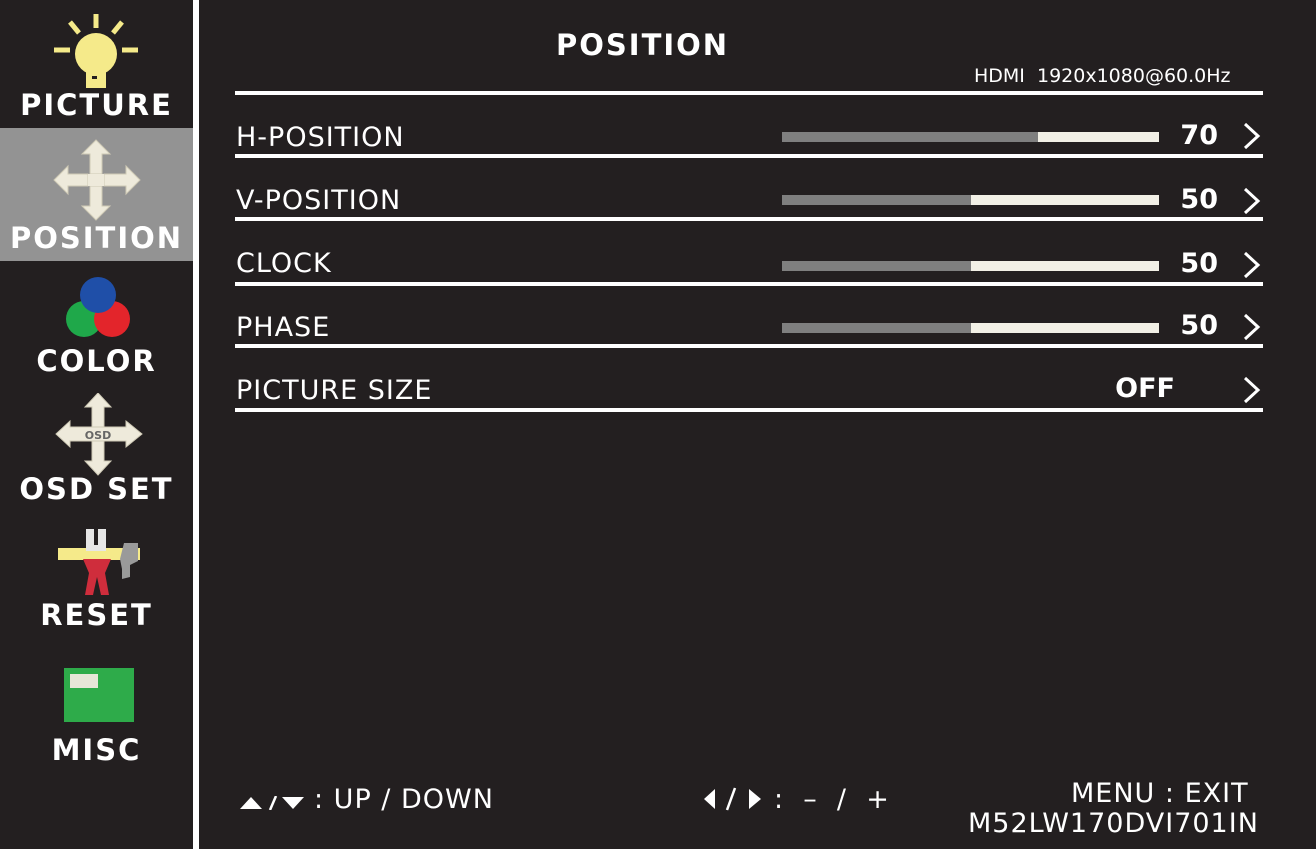  What do you see at coordinates (732, 799) in the screenshot?
I see `left-right-arrows-icon` at bounding box center [732, 799].